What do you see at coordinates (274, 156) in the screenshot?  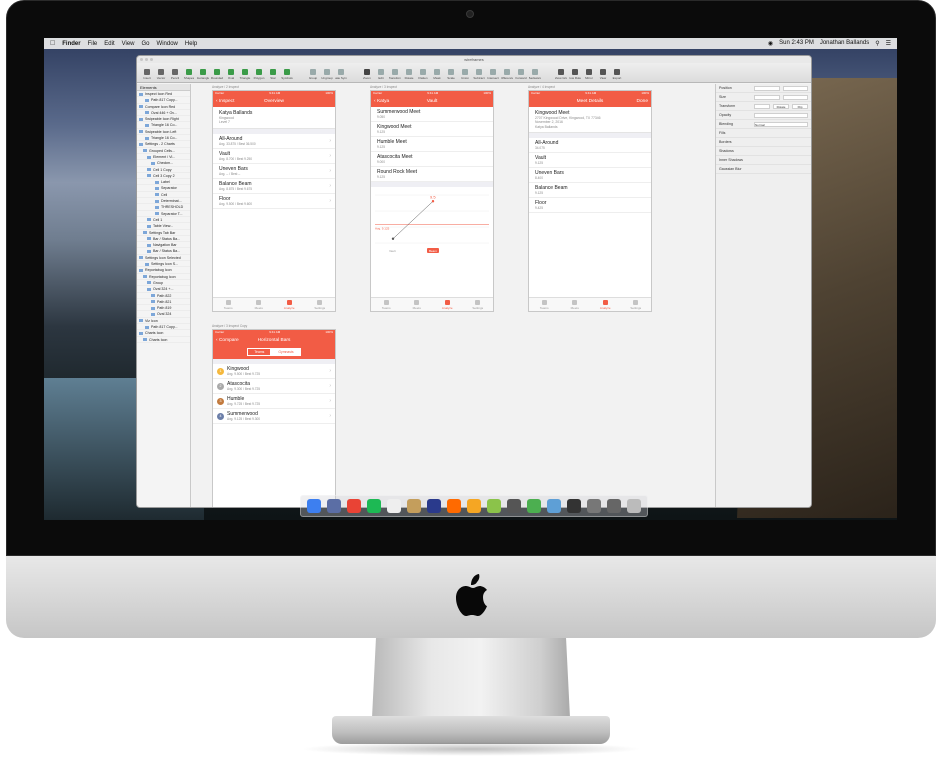 I see `list-cell: Vault Avg. 8.700 / Best 9.250 ›` at bounding box center [274, 156].